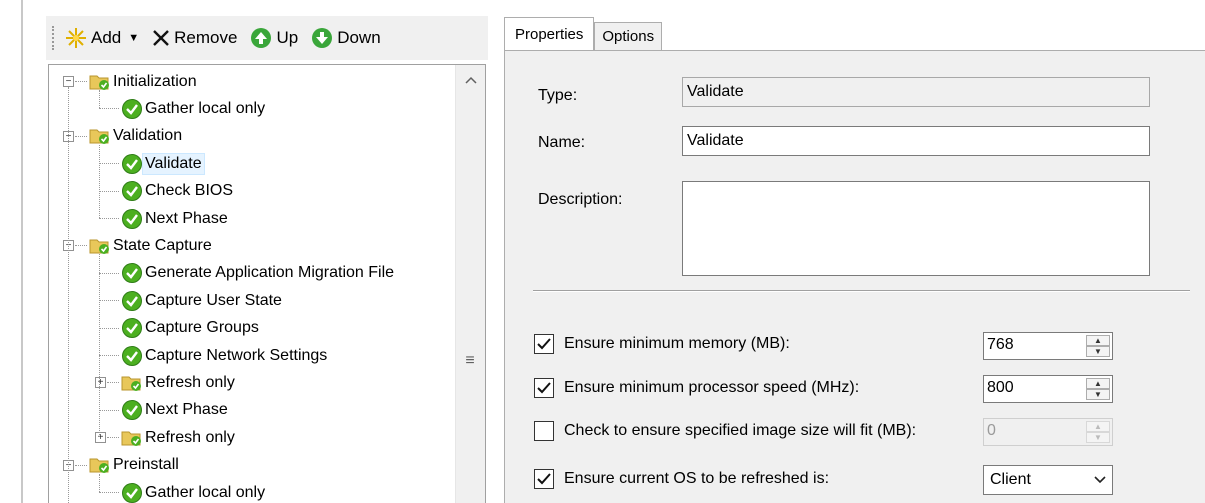  What do you see at coordinates (68, 81) in the screenshot?
I see `collapse-icon: −` at bounding box center [68, 81].